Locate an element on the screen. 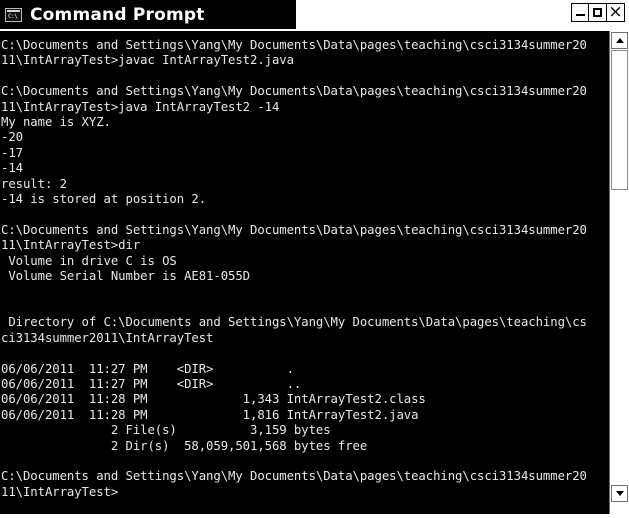 Image resolution: width=629 pixels, height=518 pixels. scrollbar-thumb is located at coordinates (619, 120).